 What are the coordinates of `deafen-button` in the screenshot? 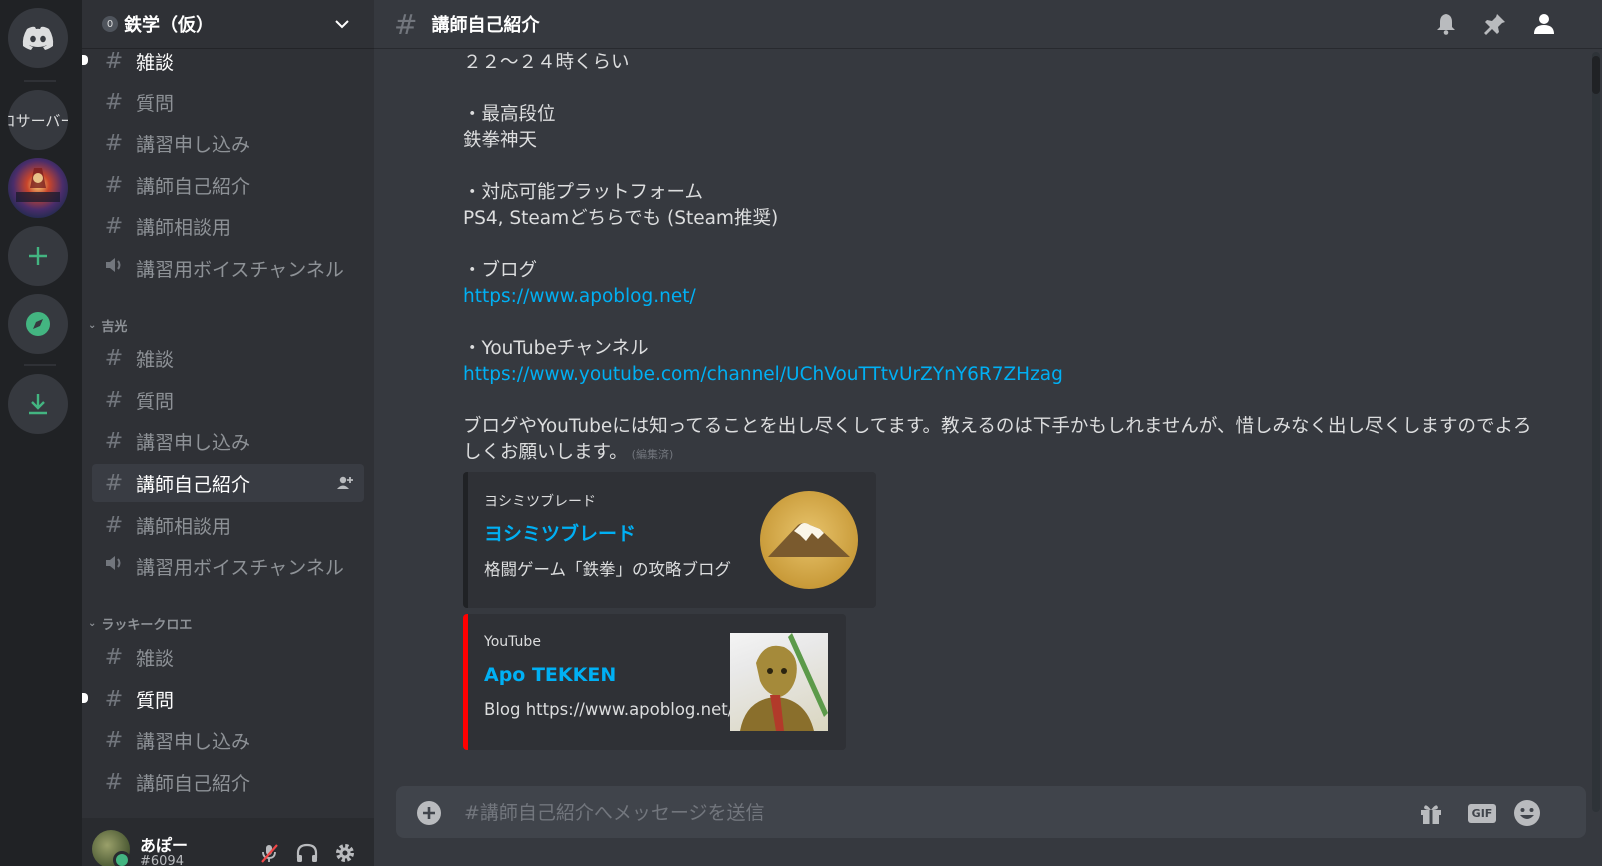 It's located at (307, 853).